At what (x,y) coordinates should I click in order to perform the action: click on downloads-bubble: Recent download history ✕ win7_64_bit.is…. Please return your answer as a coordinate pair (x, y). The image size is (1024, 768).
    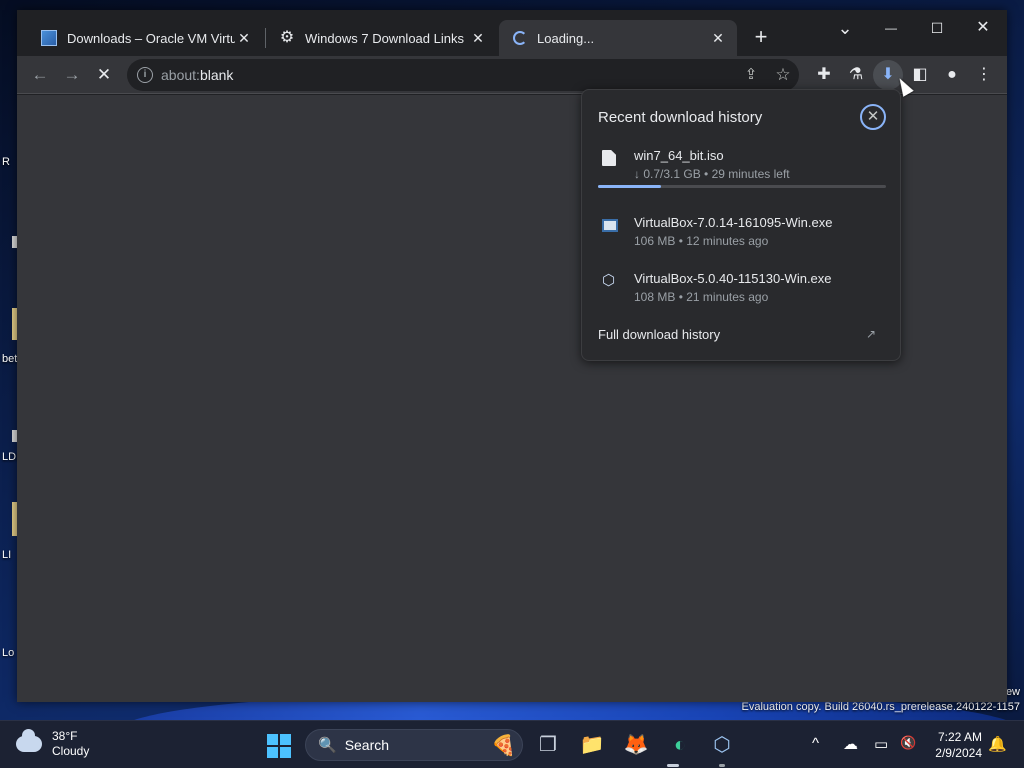
    Looking at the image, I should click on (741, 225).